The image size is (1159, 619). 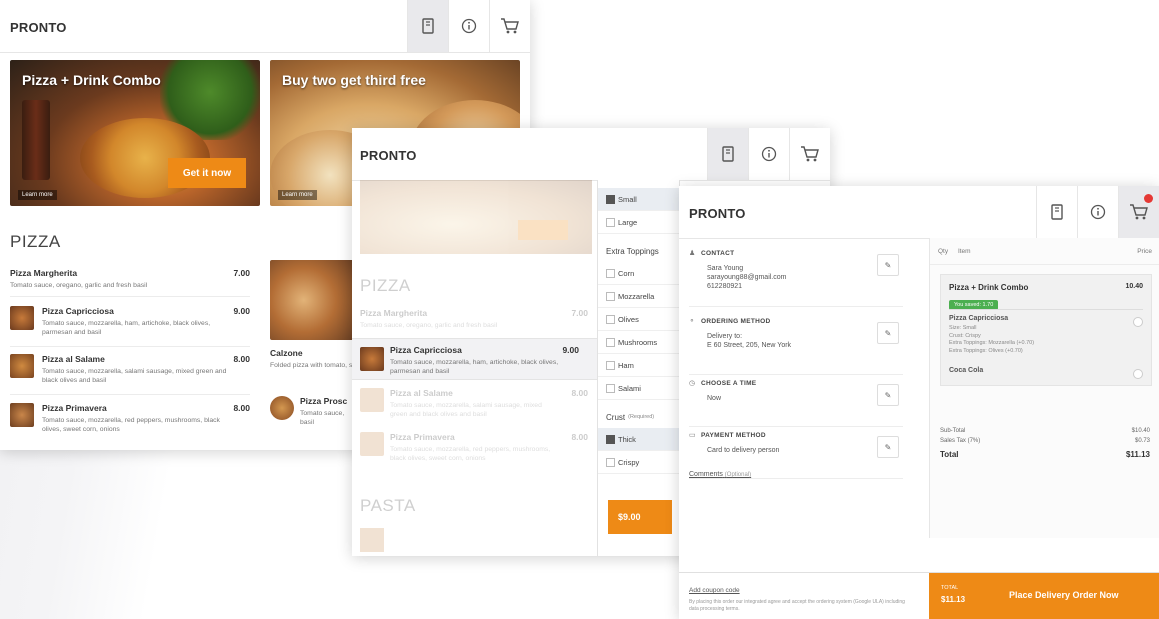 I want to click on edit-time-button: ✎, so click(x=888, y=395).